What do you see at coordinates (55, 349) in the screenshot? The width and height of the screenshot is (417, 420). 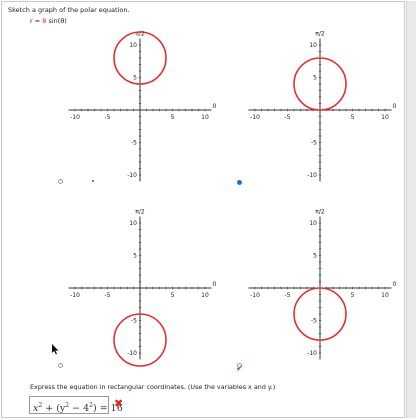 I see `mouse-cursor-icon` at bounding box center [55, 349].